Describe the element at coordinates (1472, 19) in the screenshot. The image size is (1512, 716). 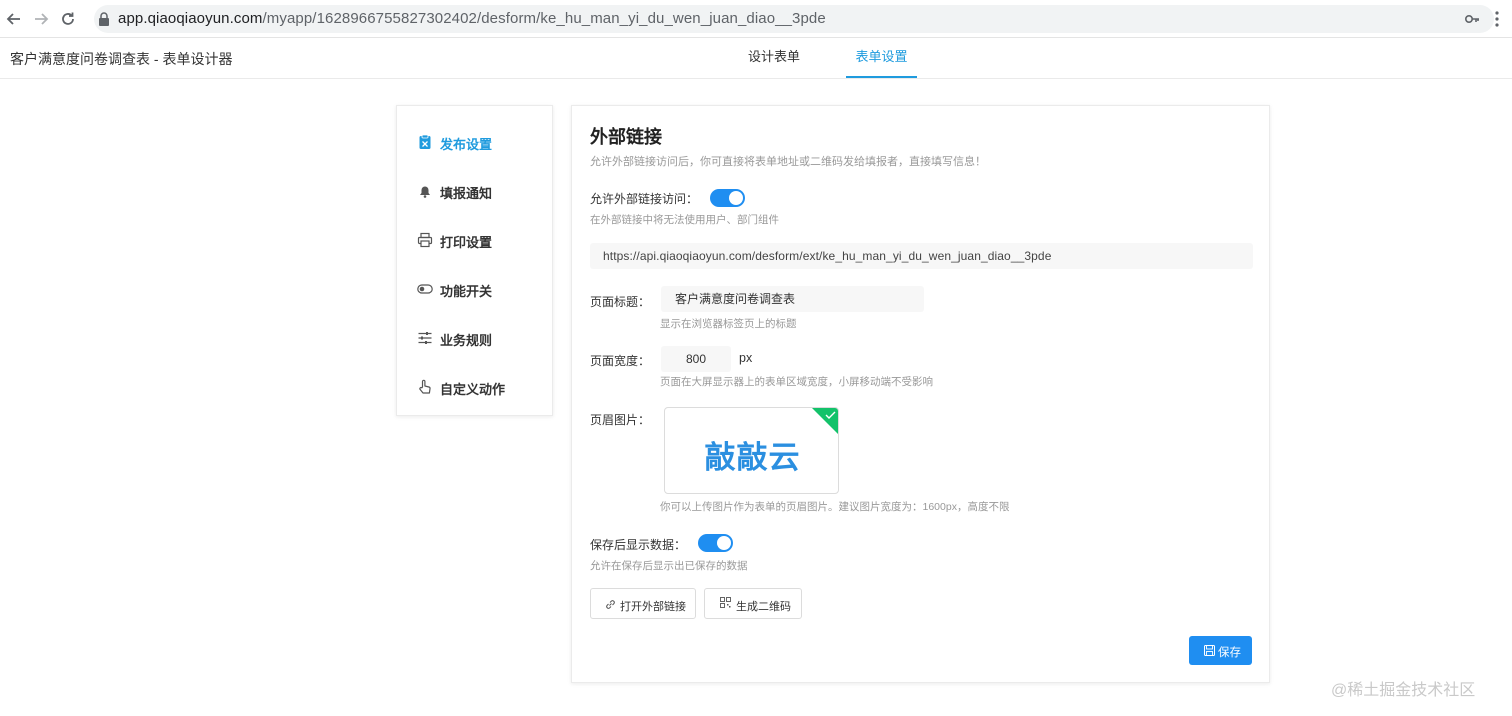
I see `key-icon` at that location.